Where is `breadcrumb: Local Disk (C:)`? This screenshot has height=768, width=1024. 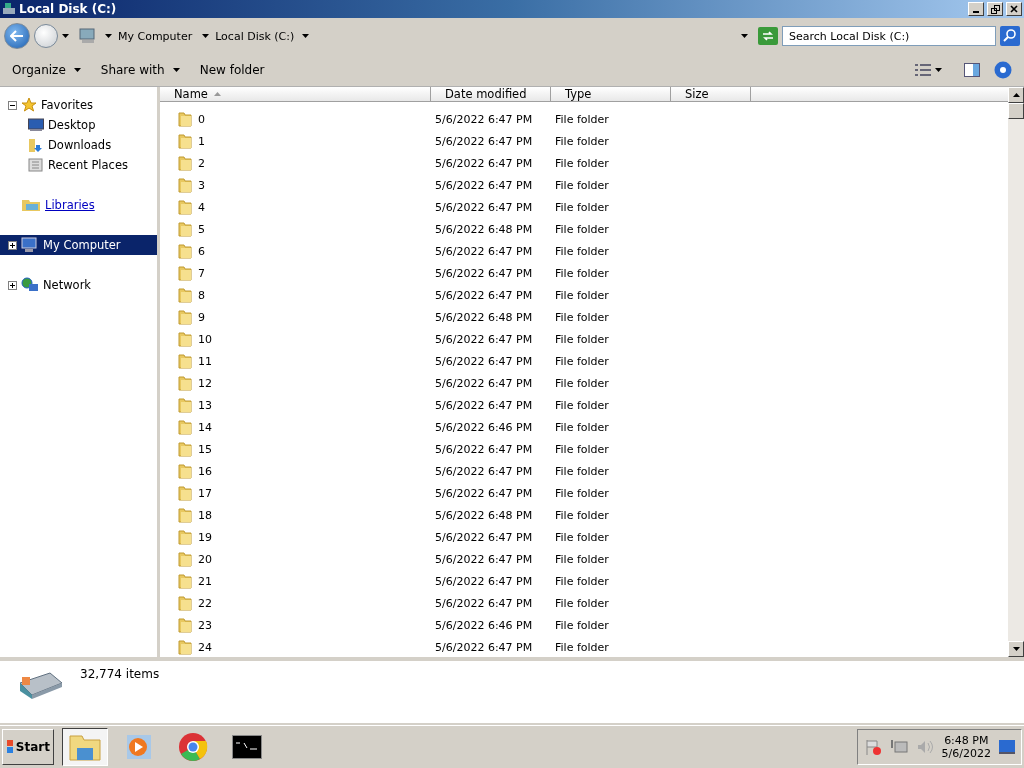
breadcrumb: Local Disk (C:) is located at coordinates (248, 36).